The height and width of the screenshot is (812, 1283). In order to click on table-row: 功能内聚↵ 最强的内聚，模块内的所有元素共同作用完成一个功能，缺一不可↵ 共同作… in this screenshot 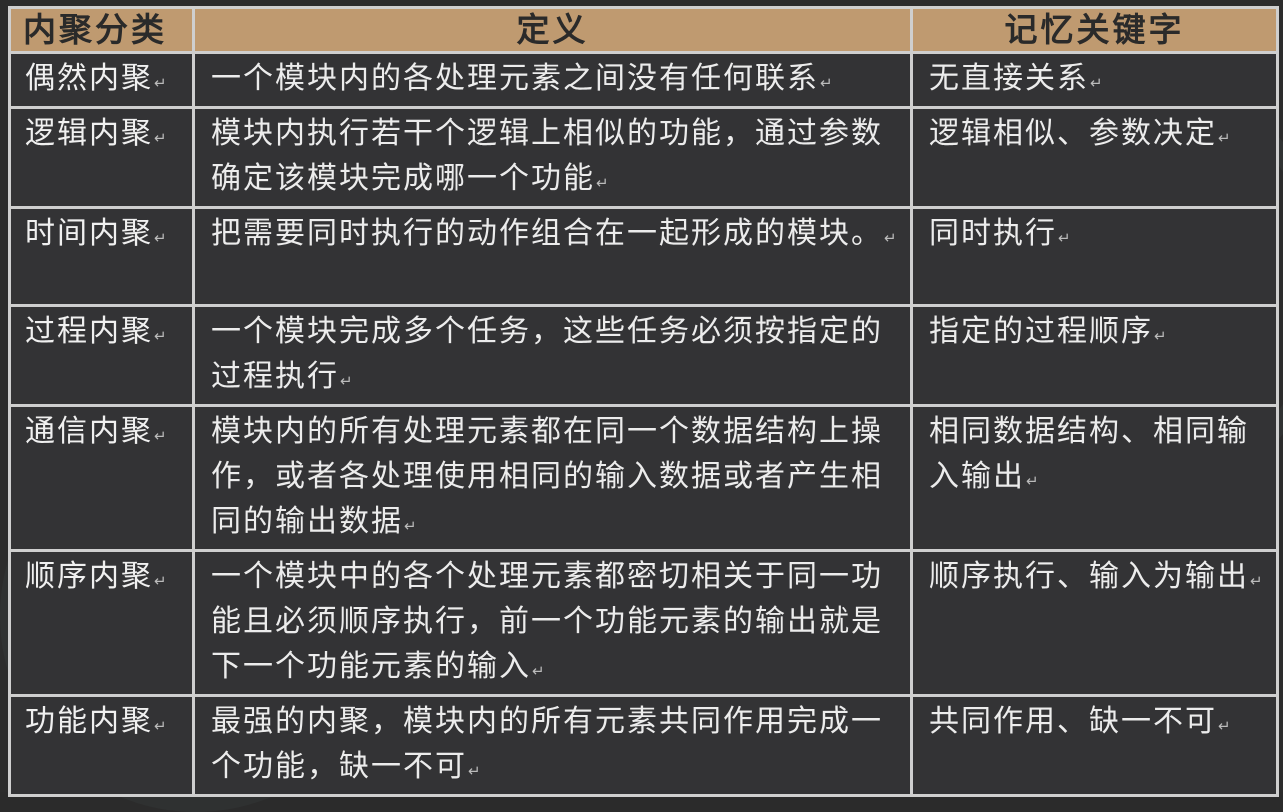, I will do `click(643, 745)`.